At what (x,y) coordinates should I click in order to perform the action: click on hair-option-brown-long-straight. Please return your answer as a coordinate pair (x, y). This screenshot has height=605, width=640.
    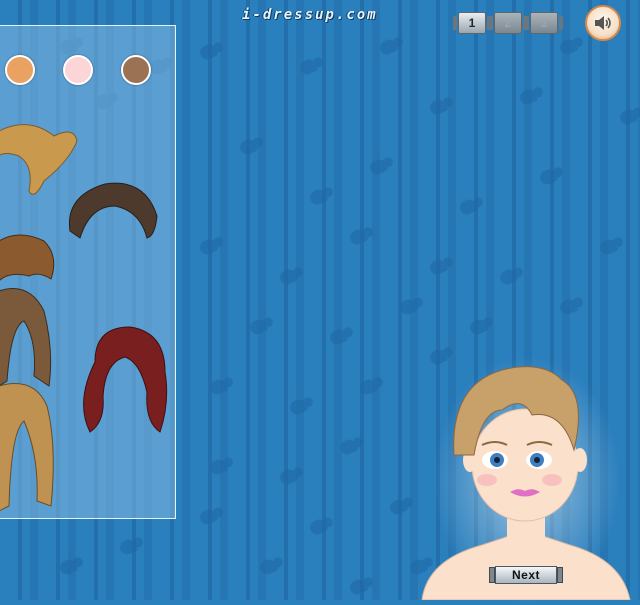
    Looking at the image, I should click on (29, 336).